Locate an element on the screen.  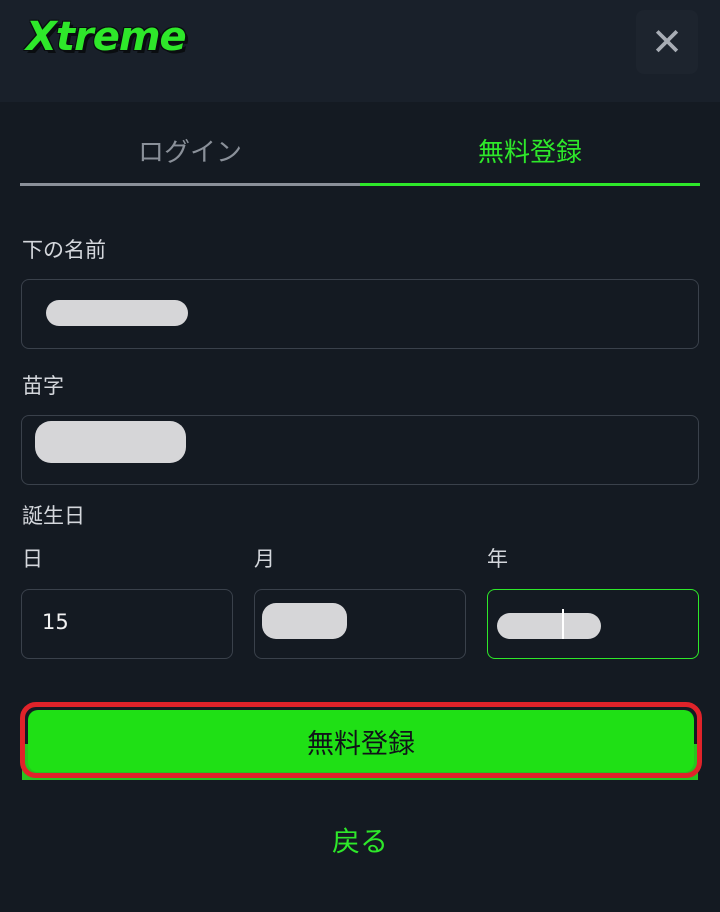
close-icon: ✕ is located at coordinates (667, 42).